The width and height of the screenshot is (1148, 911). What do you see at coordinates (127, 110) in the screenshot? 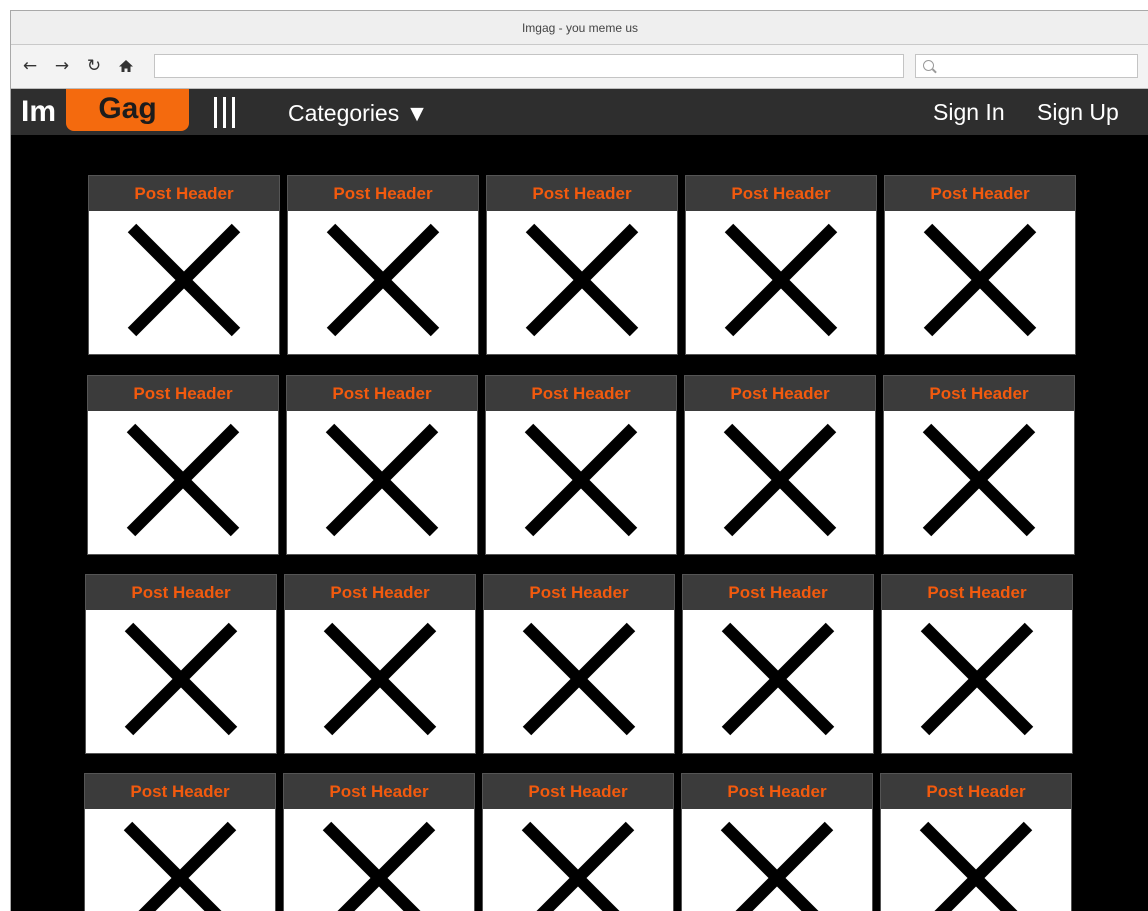
I see `logo-text-gag: Gag` at bounding box center [127, 110].